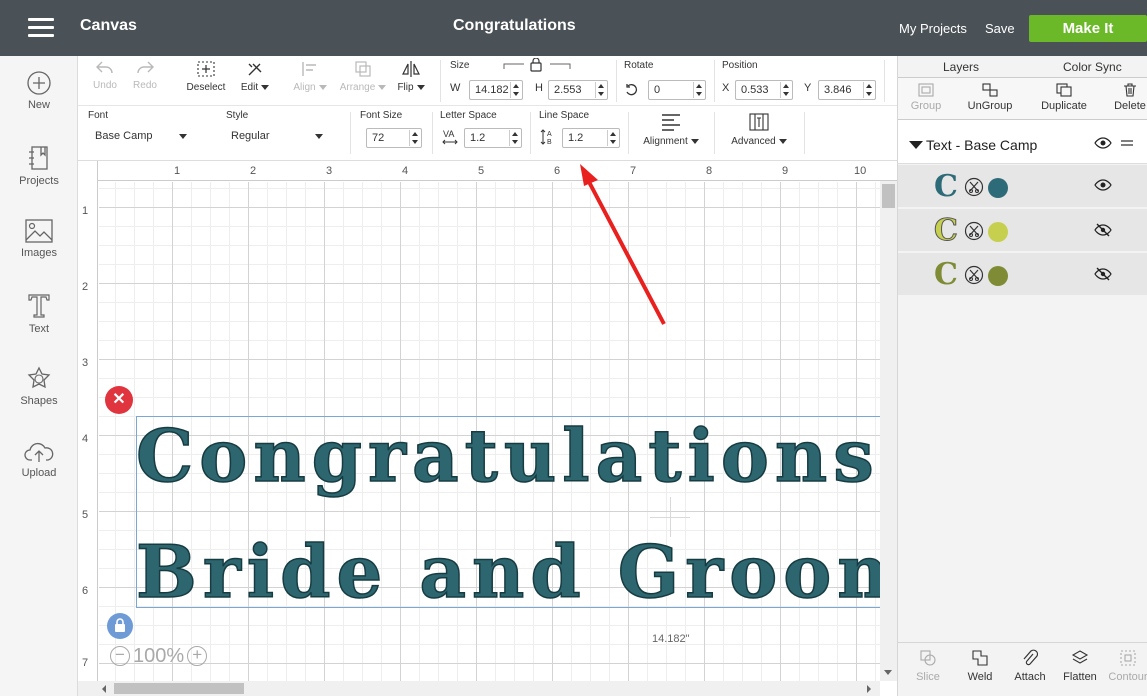 This screenshot has height=696, width=1147. I want to click on advanced-label: Advanced, so click(753, 141).